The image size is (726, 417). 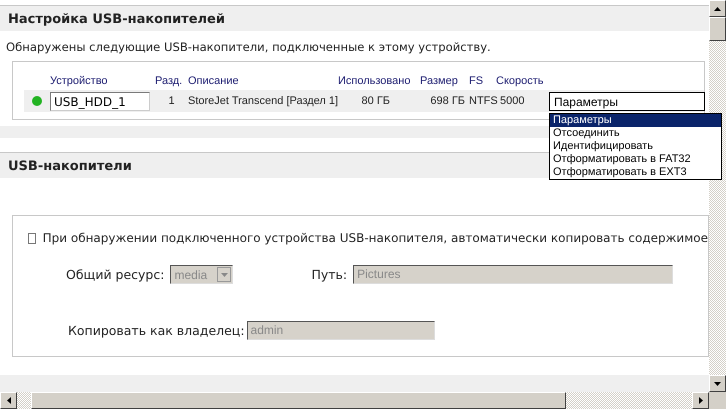 What do you see at coordinates (191, 275) in the screenshot?
I see `select-value: media` at bounding box center [191, 275].